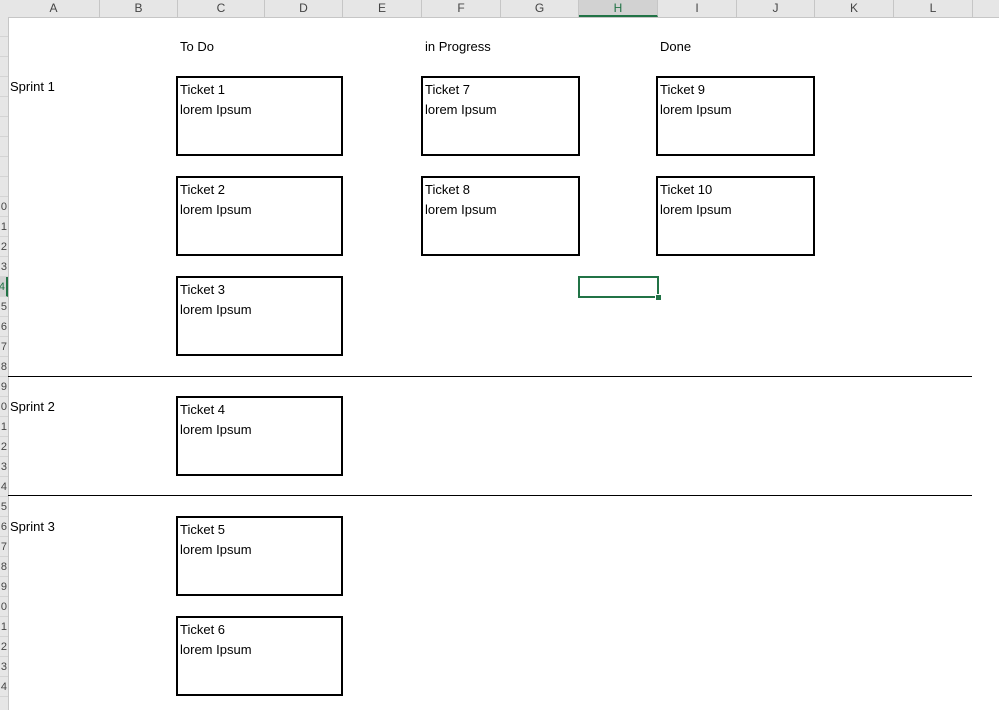 This screenshot has height=710, width=999. What do you see at coordinates (448, 89) in the screenshot?
I see `ticket-title: Ticket 7` at bounding box center [448, 89].